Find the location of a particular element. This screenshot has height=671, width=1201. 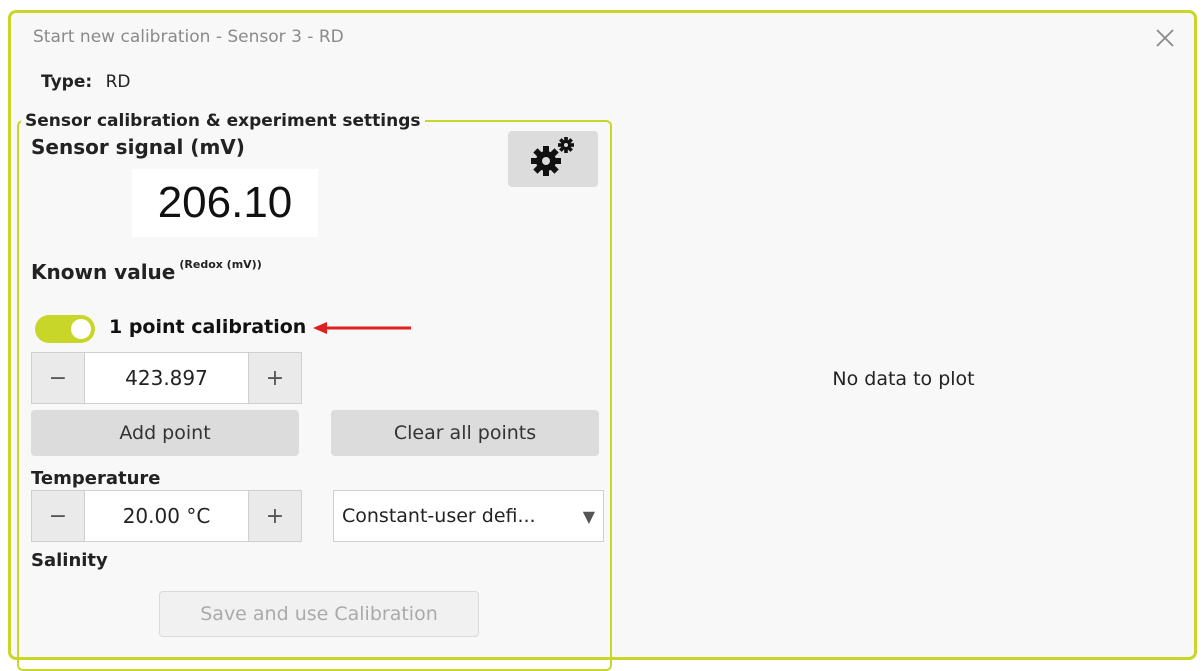

salinity-label: Salinity is located at coordinates (69, 560).